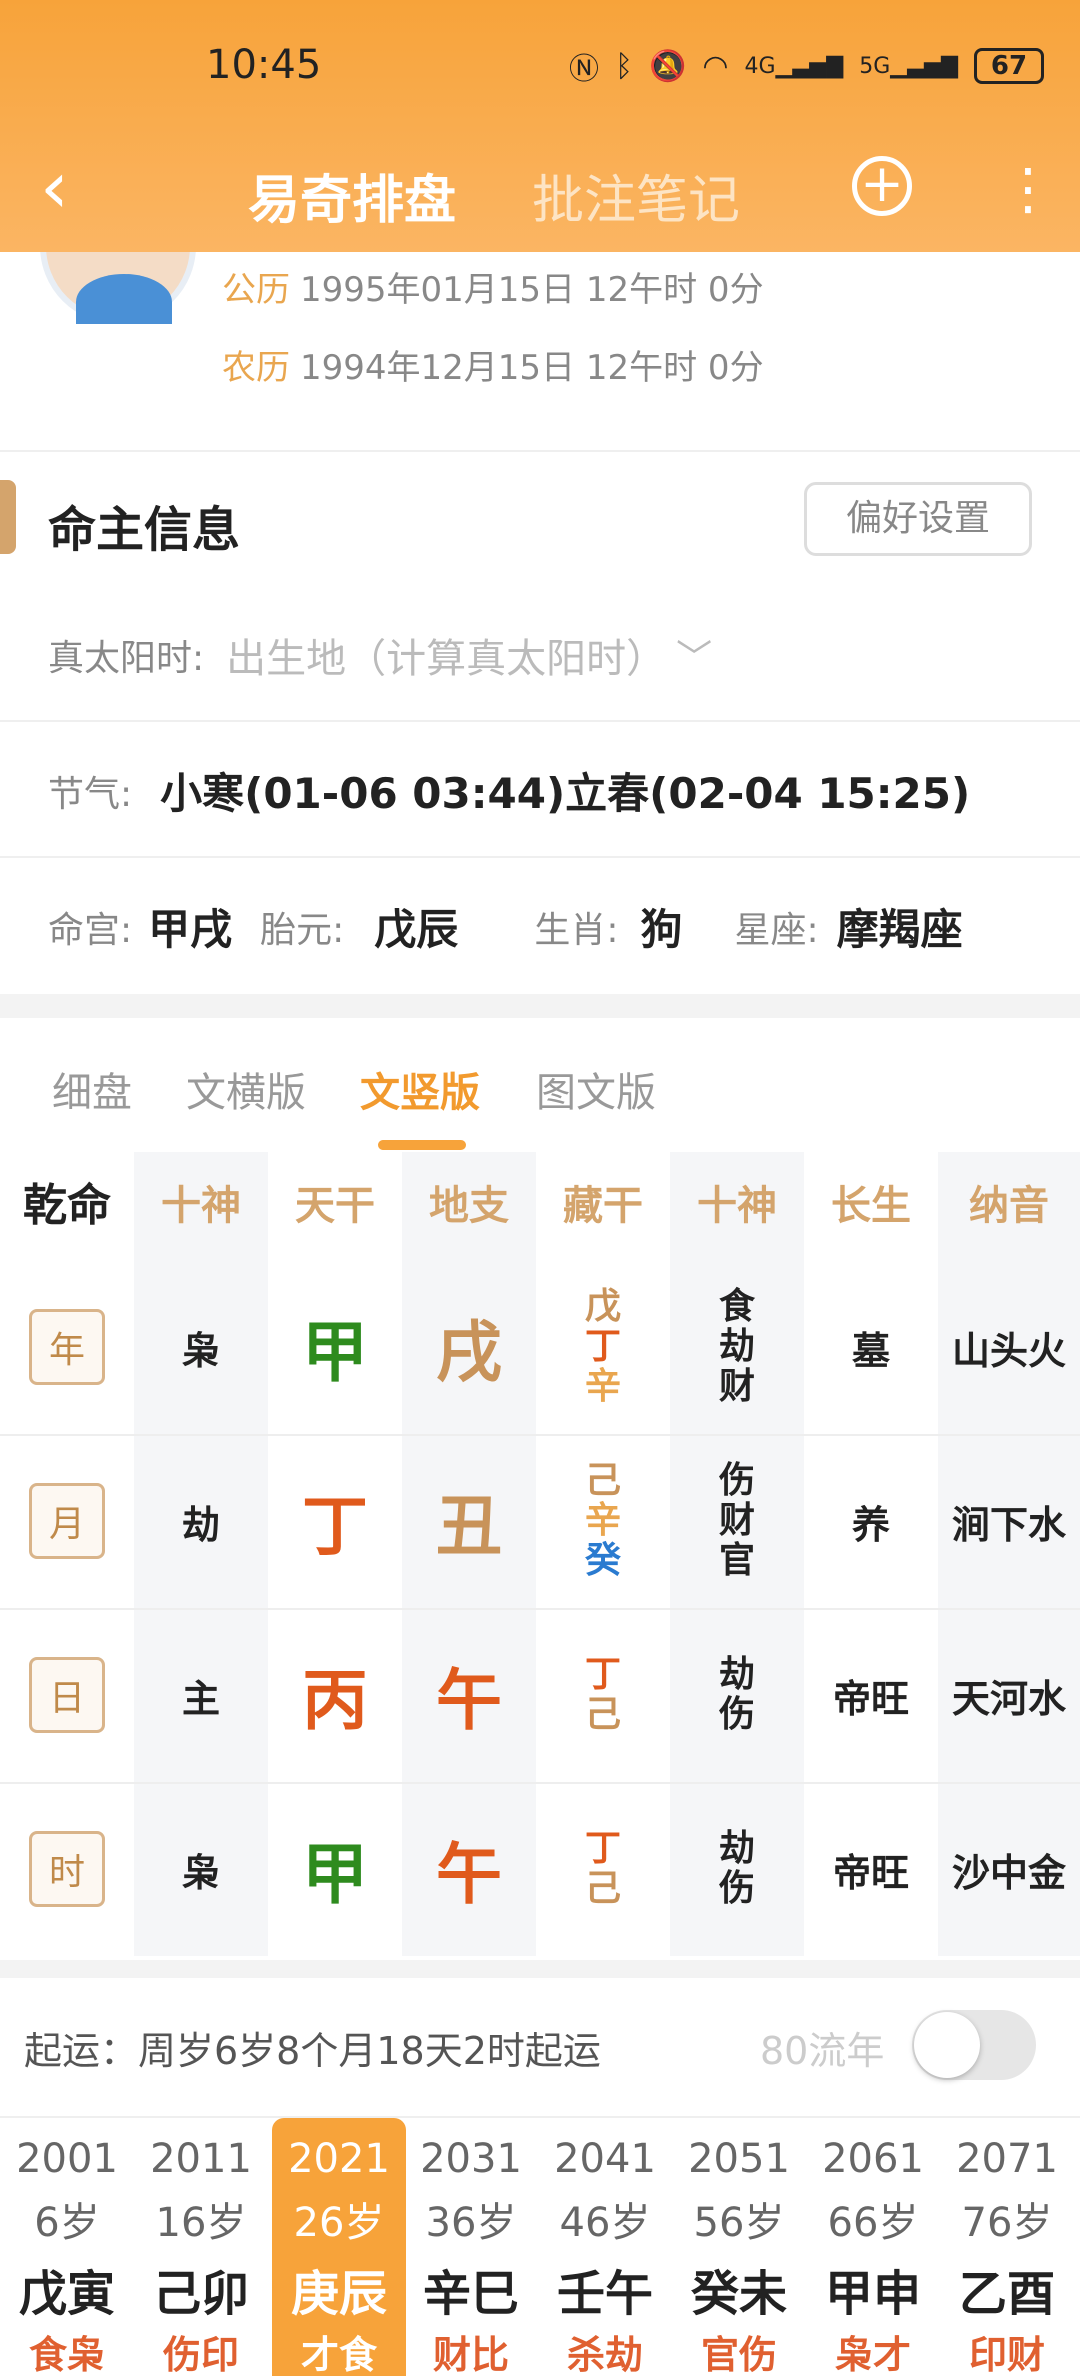 This screenshot has width=1080, height=2379. Describe the element at coordinates (602, 1346) in the screenshot. I see `canggan-cell: 戊丁辛` at that location.